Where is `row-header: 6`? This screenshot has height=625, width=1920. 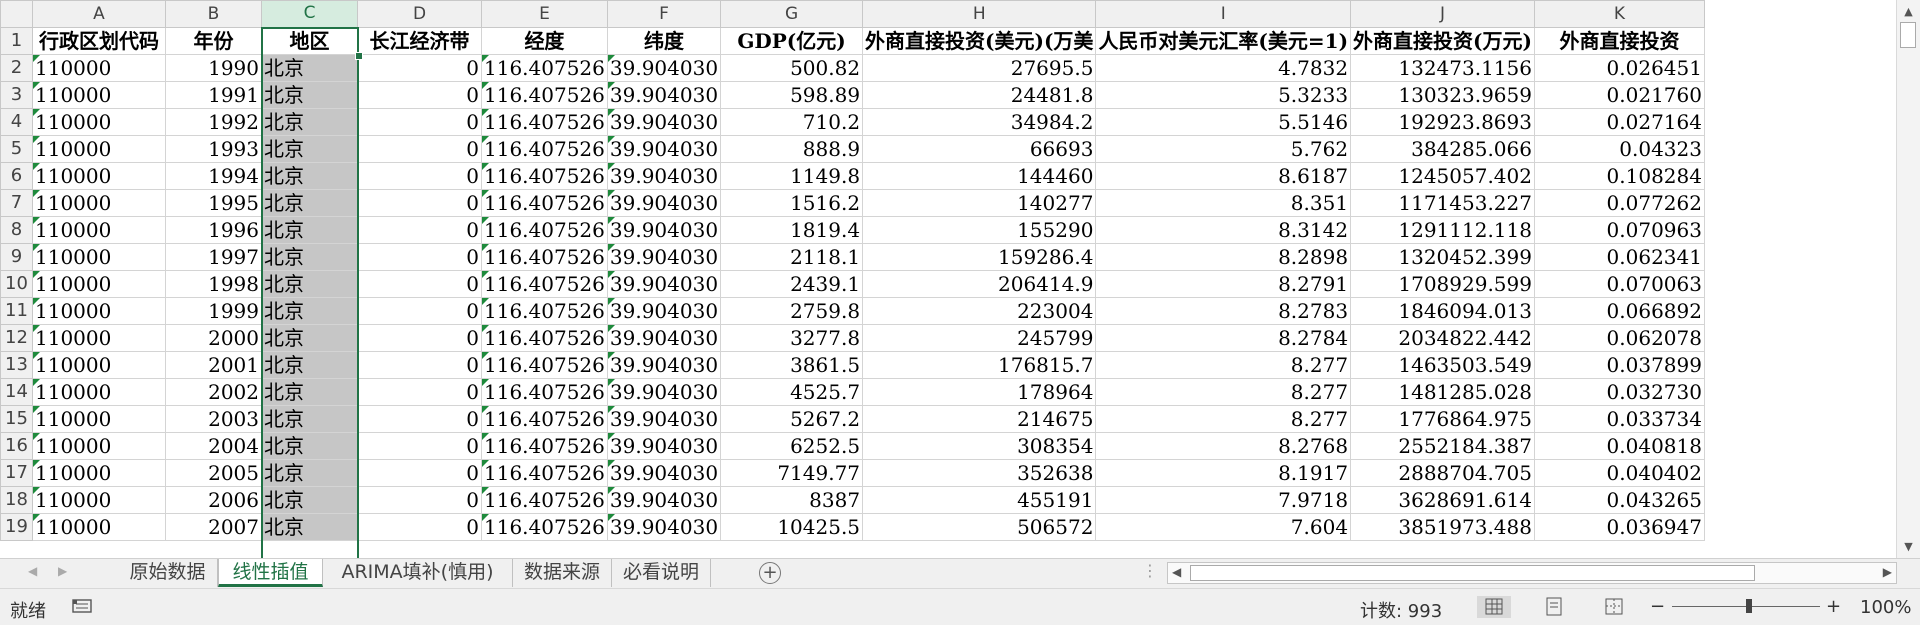
row-header: 6 is located at coordinates (16, 176).